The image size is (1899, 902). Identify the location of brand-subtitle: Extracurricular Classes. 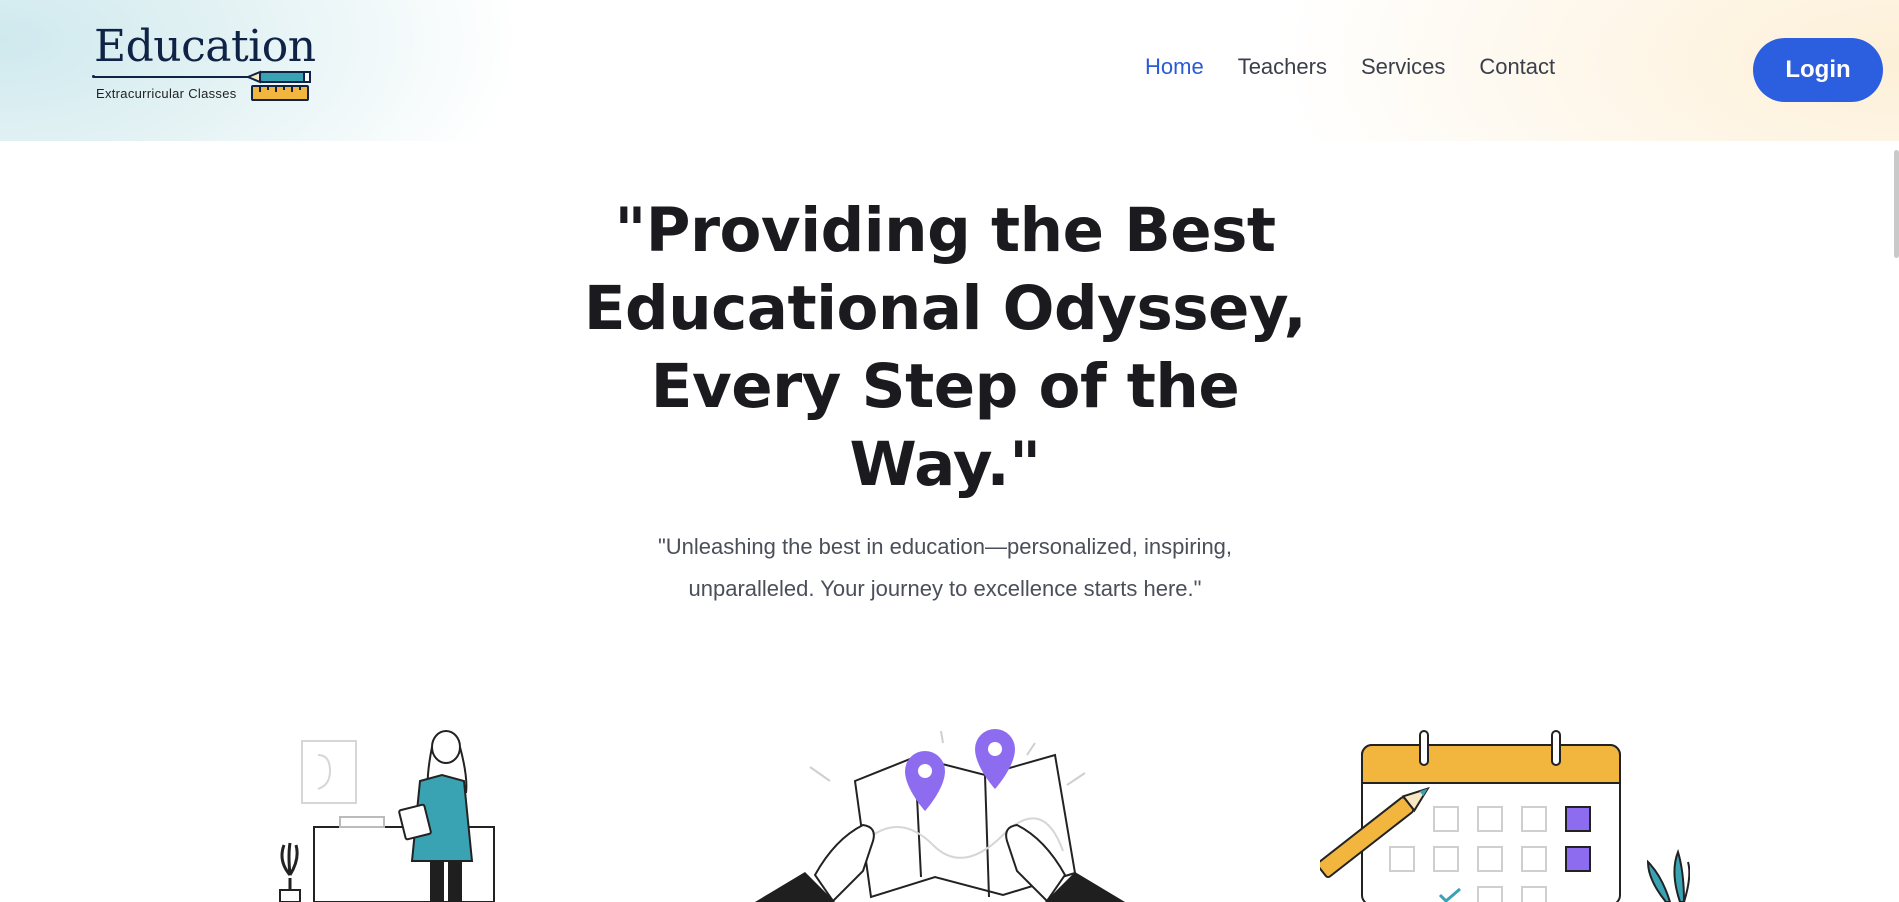
(166, 93).